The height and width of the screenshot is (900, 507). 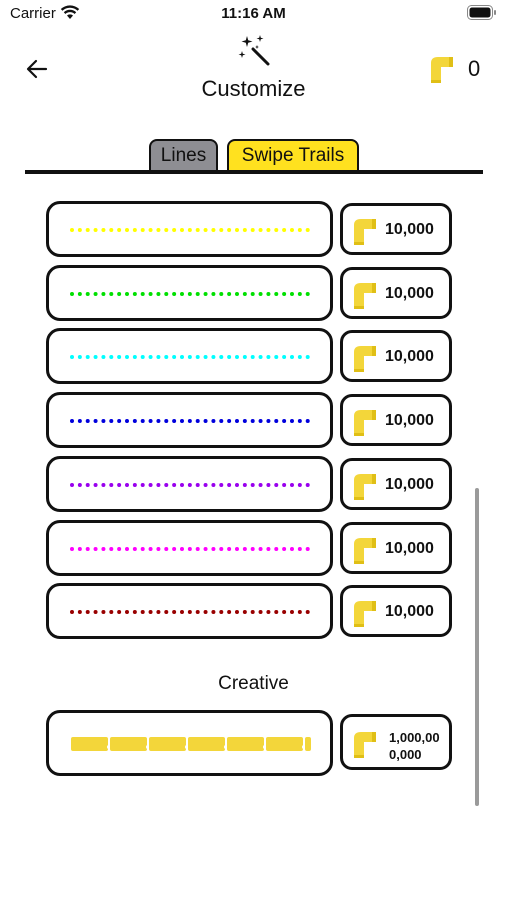 I want to click on price-button: 1,000,000,000, so click(x=396, y=742).